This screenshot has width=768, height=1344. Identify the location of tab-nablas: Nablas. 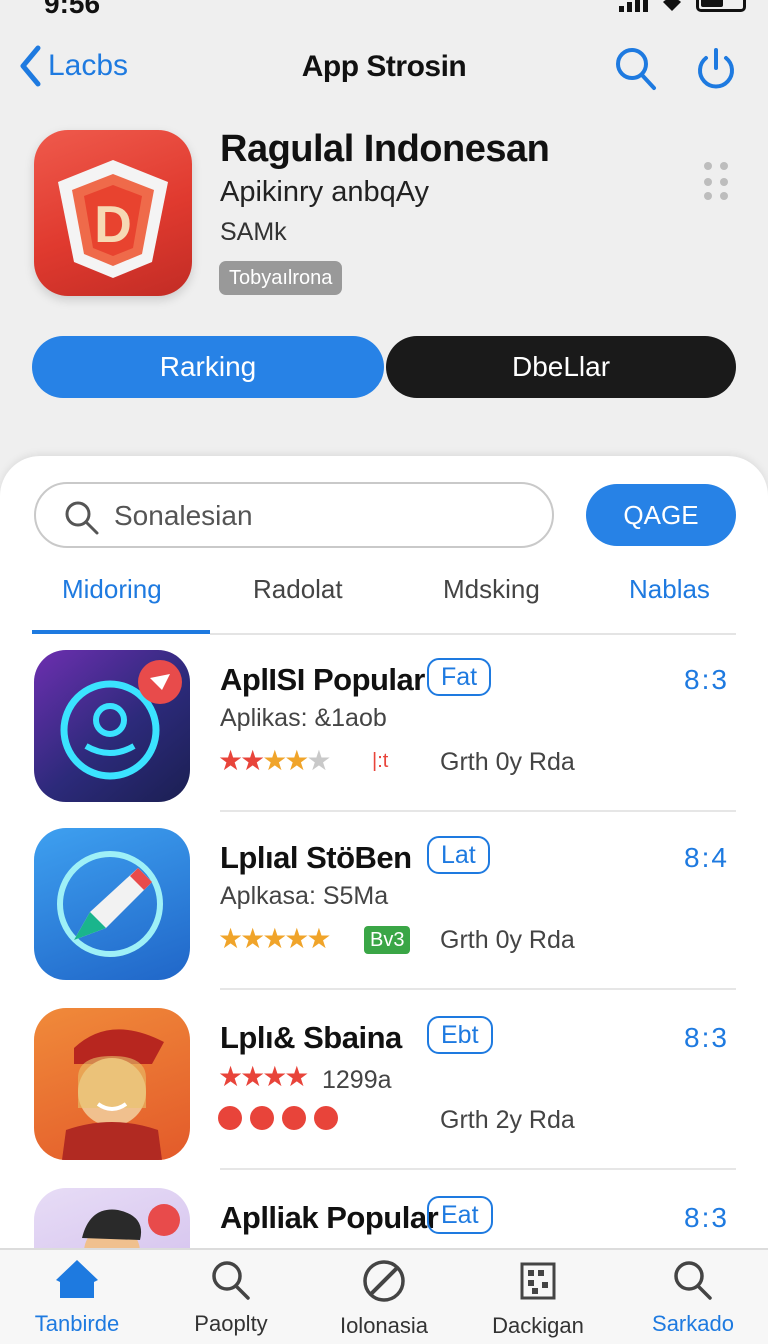
(669, 589).